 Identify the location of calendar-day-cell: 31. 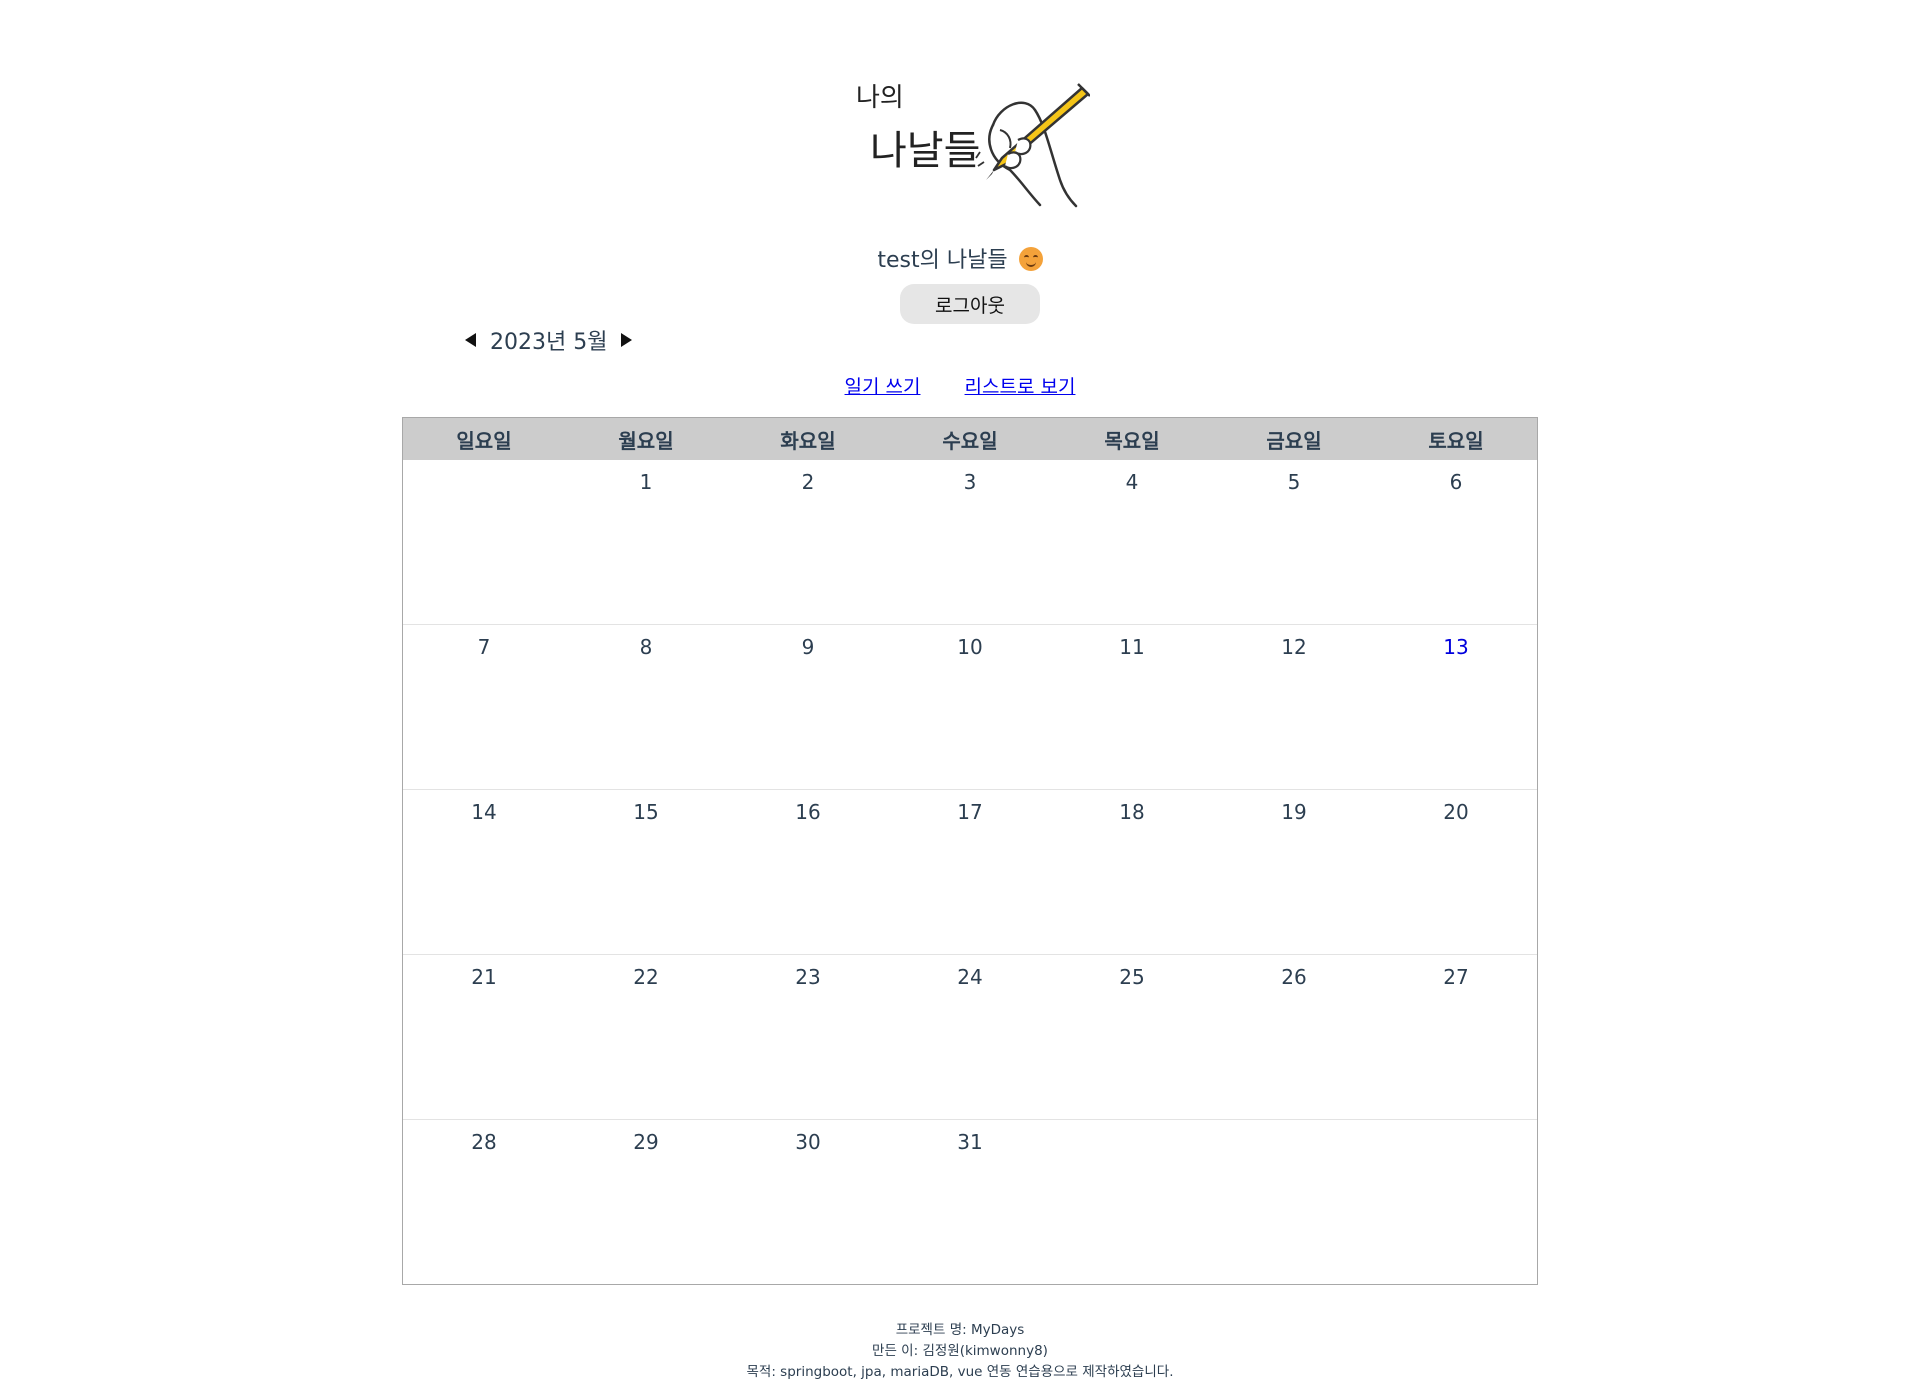
(970, 1202).